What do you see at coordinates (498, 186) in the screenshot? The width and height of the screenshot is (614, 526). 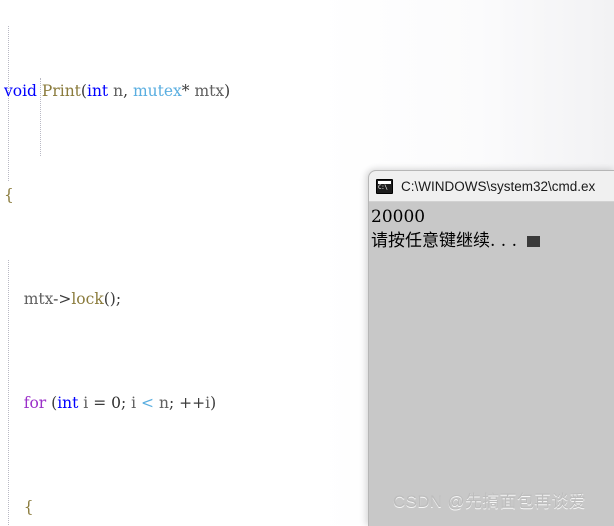 I see `console-title: C:\WINDOWS\system32\cmd.ex` at bounding box center [498, 186].